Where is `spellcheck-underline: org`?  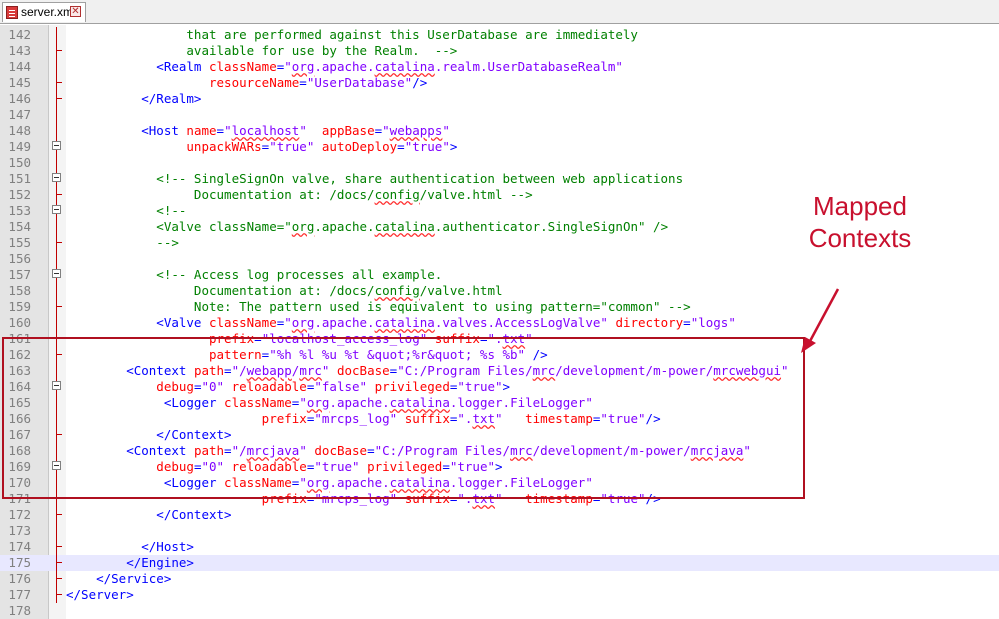 spellcheck-underline: org is located at coordinates (303, 226).